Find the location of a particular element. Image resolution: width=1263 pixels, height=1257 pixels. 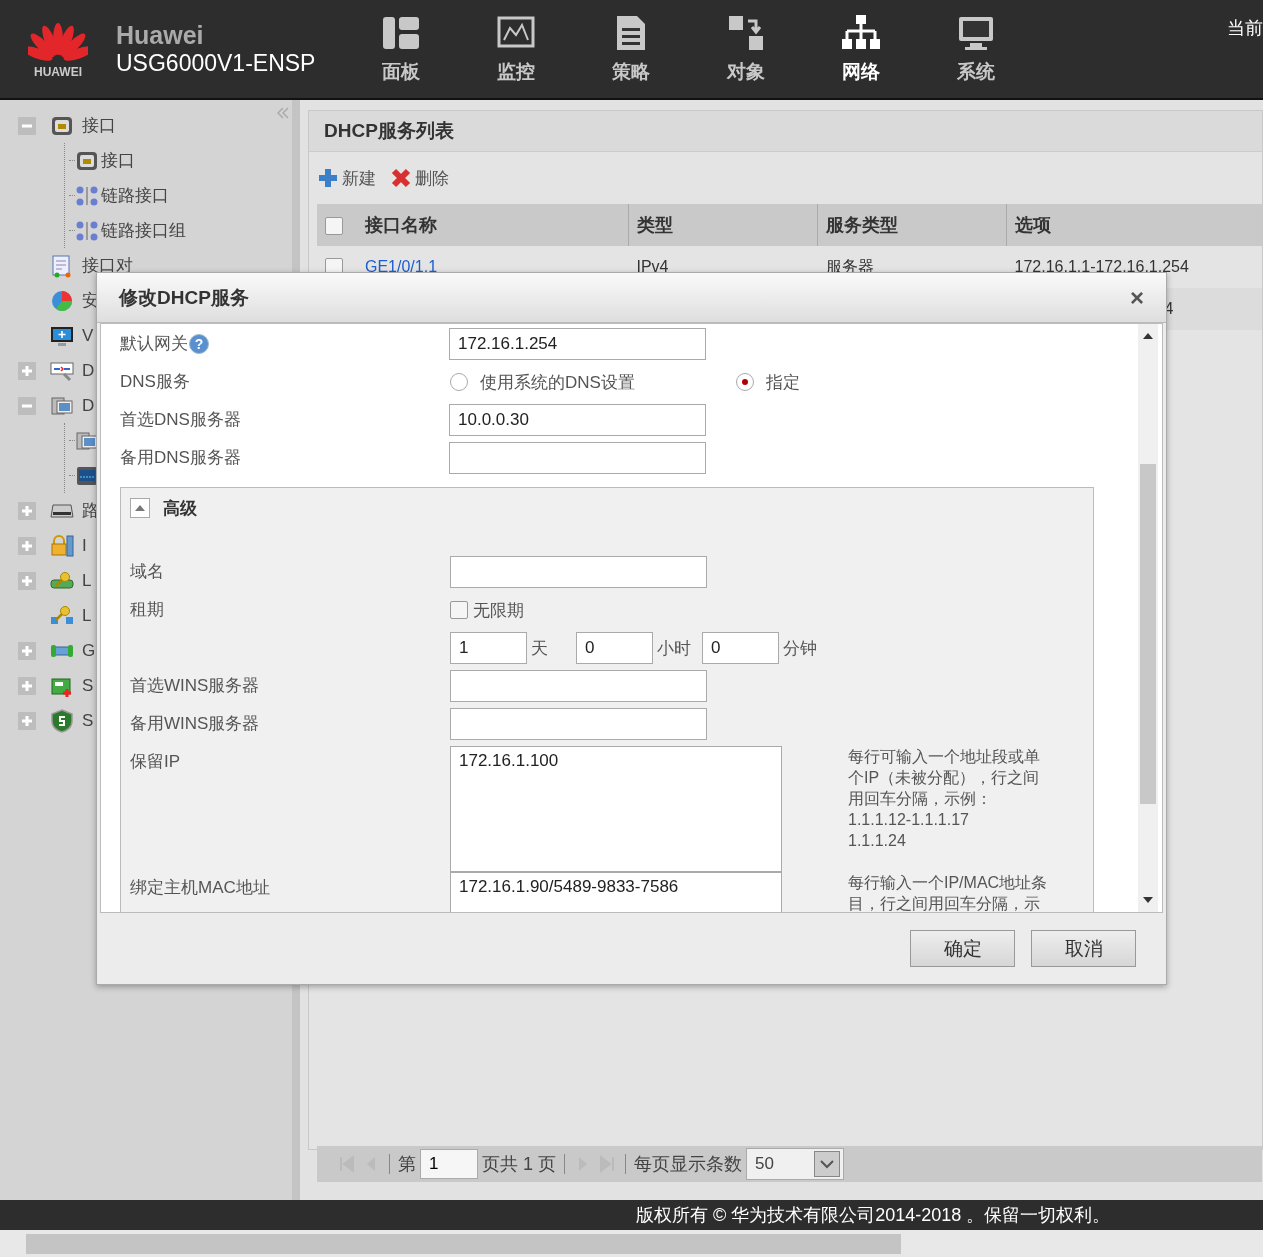

dialog-title: 修改DHCP服务 is located at coordinates (184, 297).